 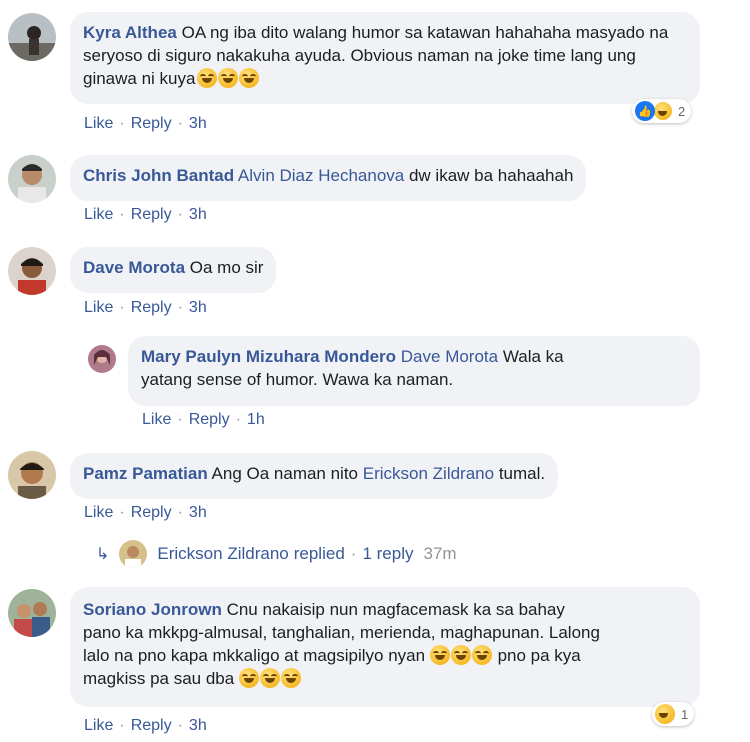 What do you see at coordinates (285, 473) in the screenshot?
I see `comment-text: Ang Oa naman nito` at bounding box center [285, 473].